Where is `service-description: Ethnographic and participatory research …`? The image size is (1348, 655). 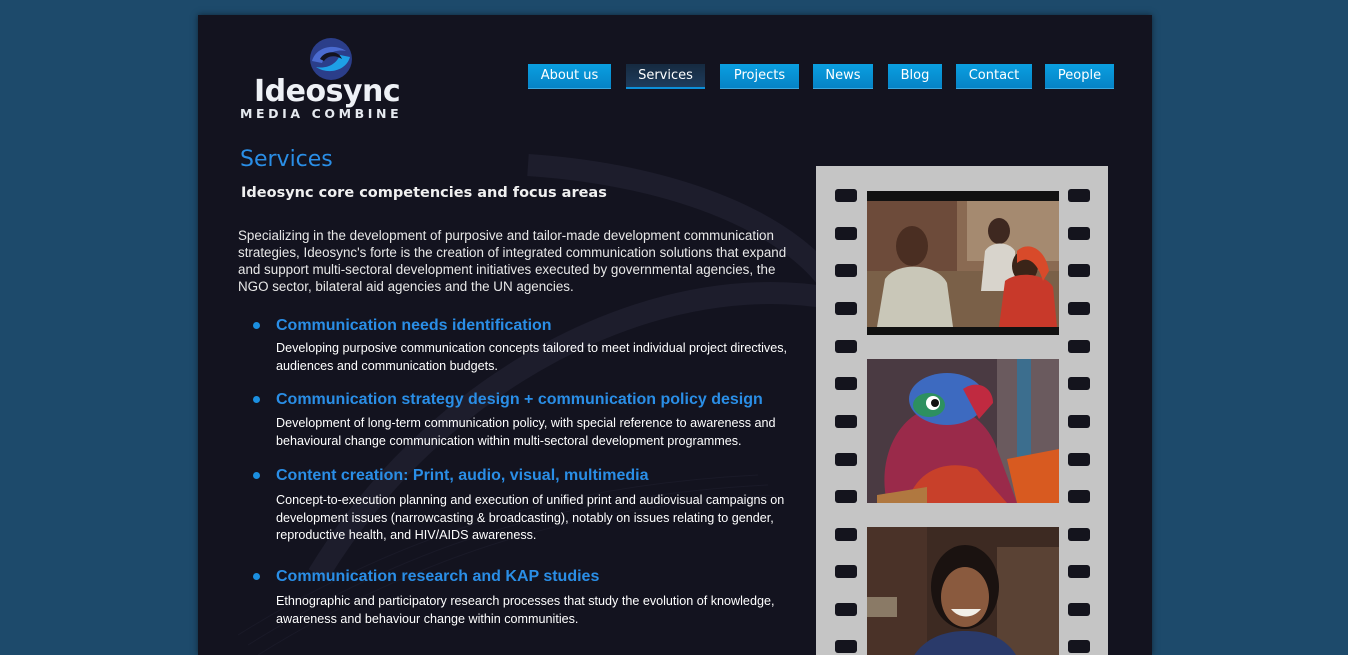 service-description: Ethnographic and participatory research … is located at coordinates (525, 610).